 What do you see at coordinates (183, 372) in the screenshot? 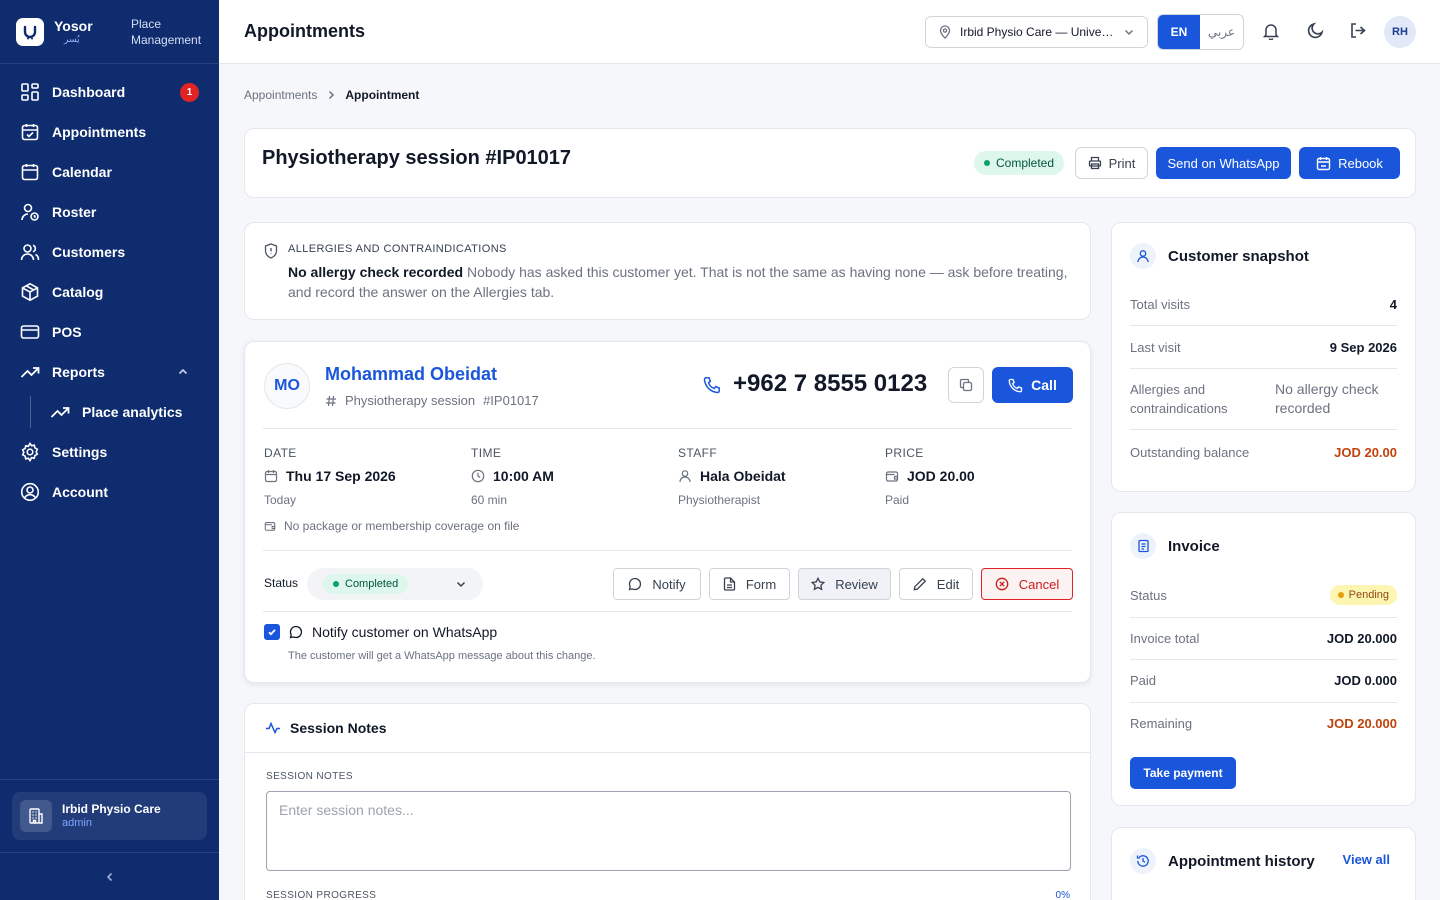
I see `chevron-up-icon` at bounding box center [183, 372].